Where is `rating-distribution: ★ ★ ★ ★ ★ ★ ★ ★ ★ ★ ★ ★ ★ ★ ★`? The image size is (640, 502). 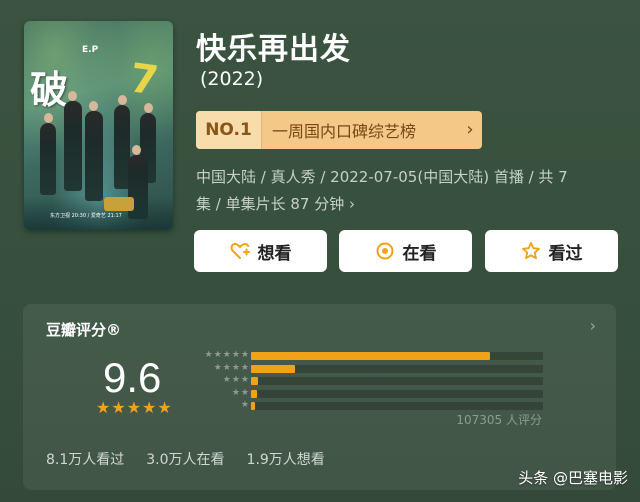
rating-distribution: ★ ★ ★ ★ ★ ★ ★ ★ ★ ★ ★ ★ ★ ★ ★ is located at coordinates (369, 381).